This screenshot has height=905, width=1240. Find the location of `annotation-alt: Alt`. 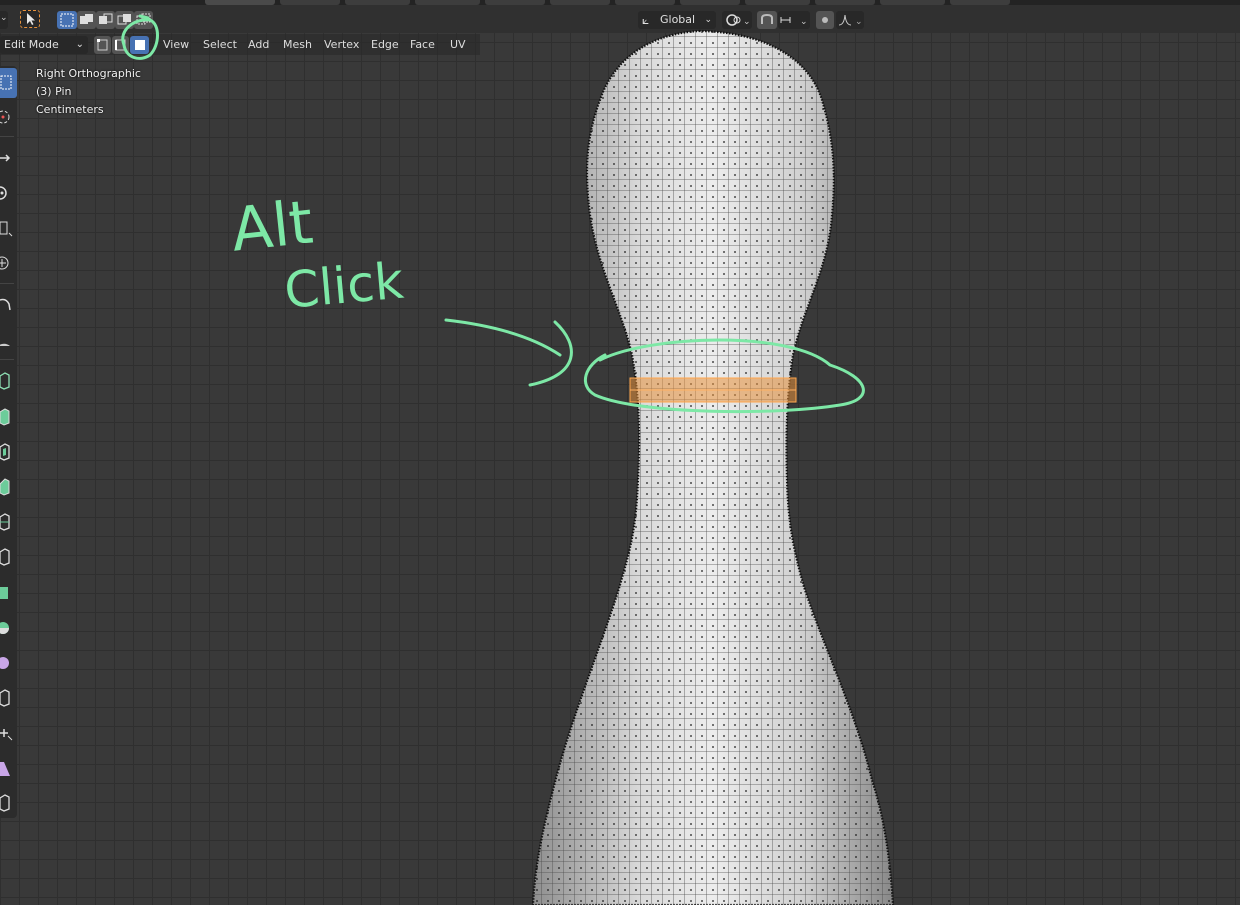

annotation-alt: Alt is located at coordinates (272, 226).